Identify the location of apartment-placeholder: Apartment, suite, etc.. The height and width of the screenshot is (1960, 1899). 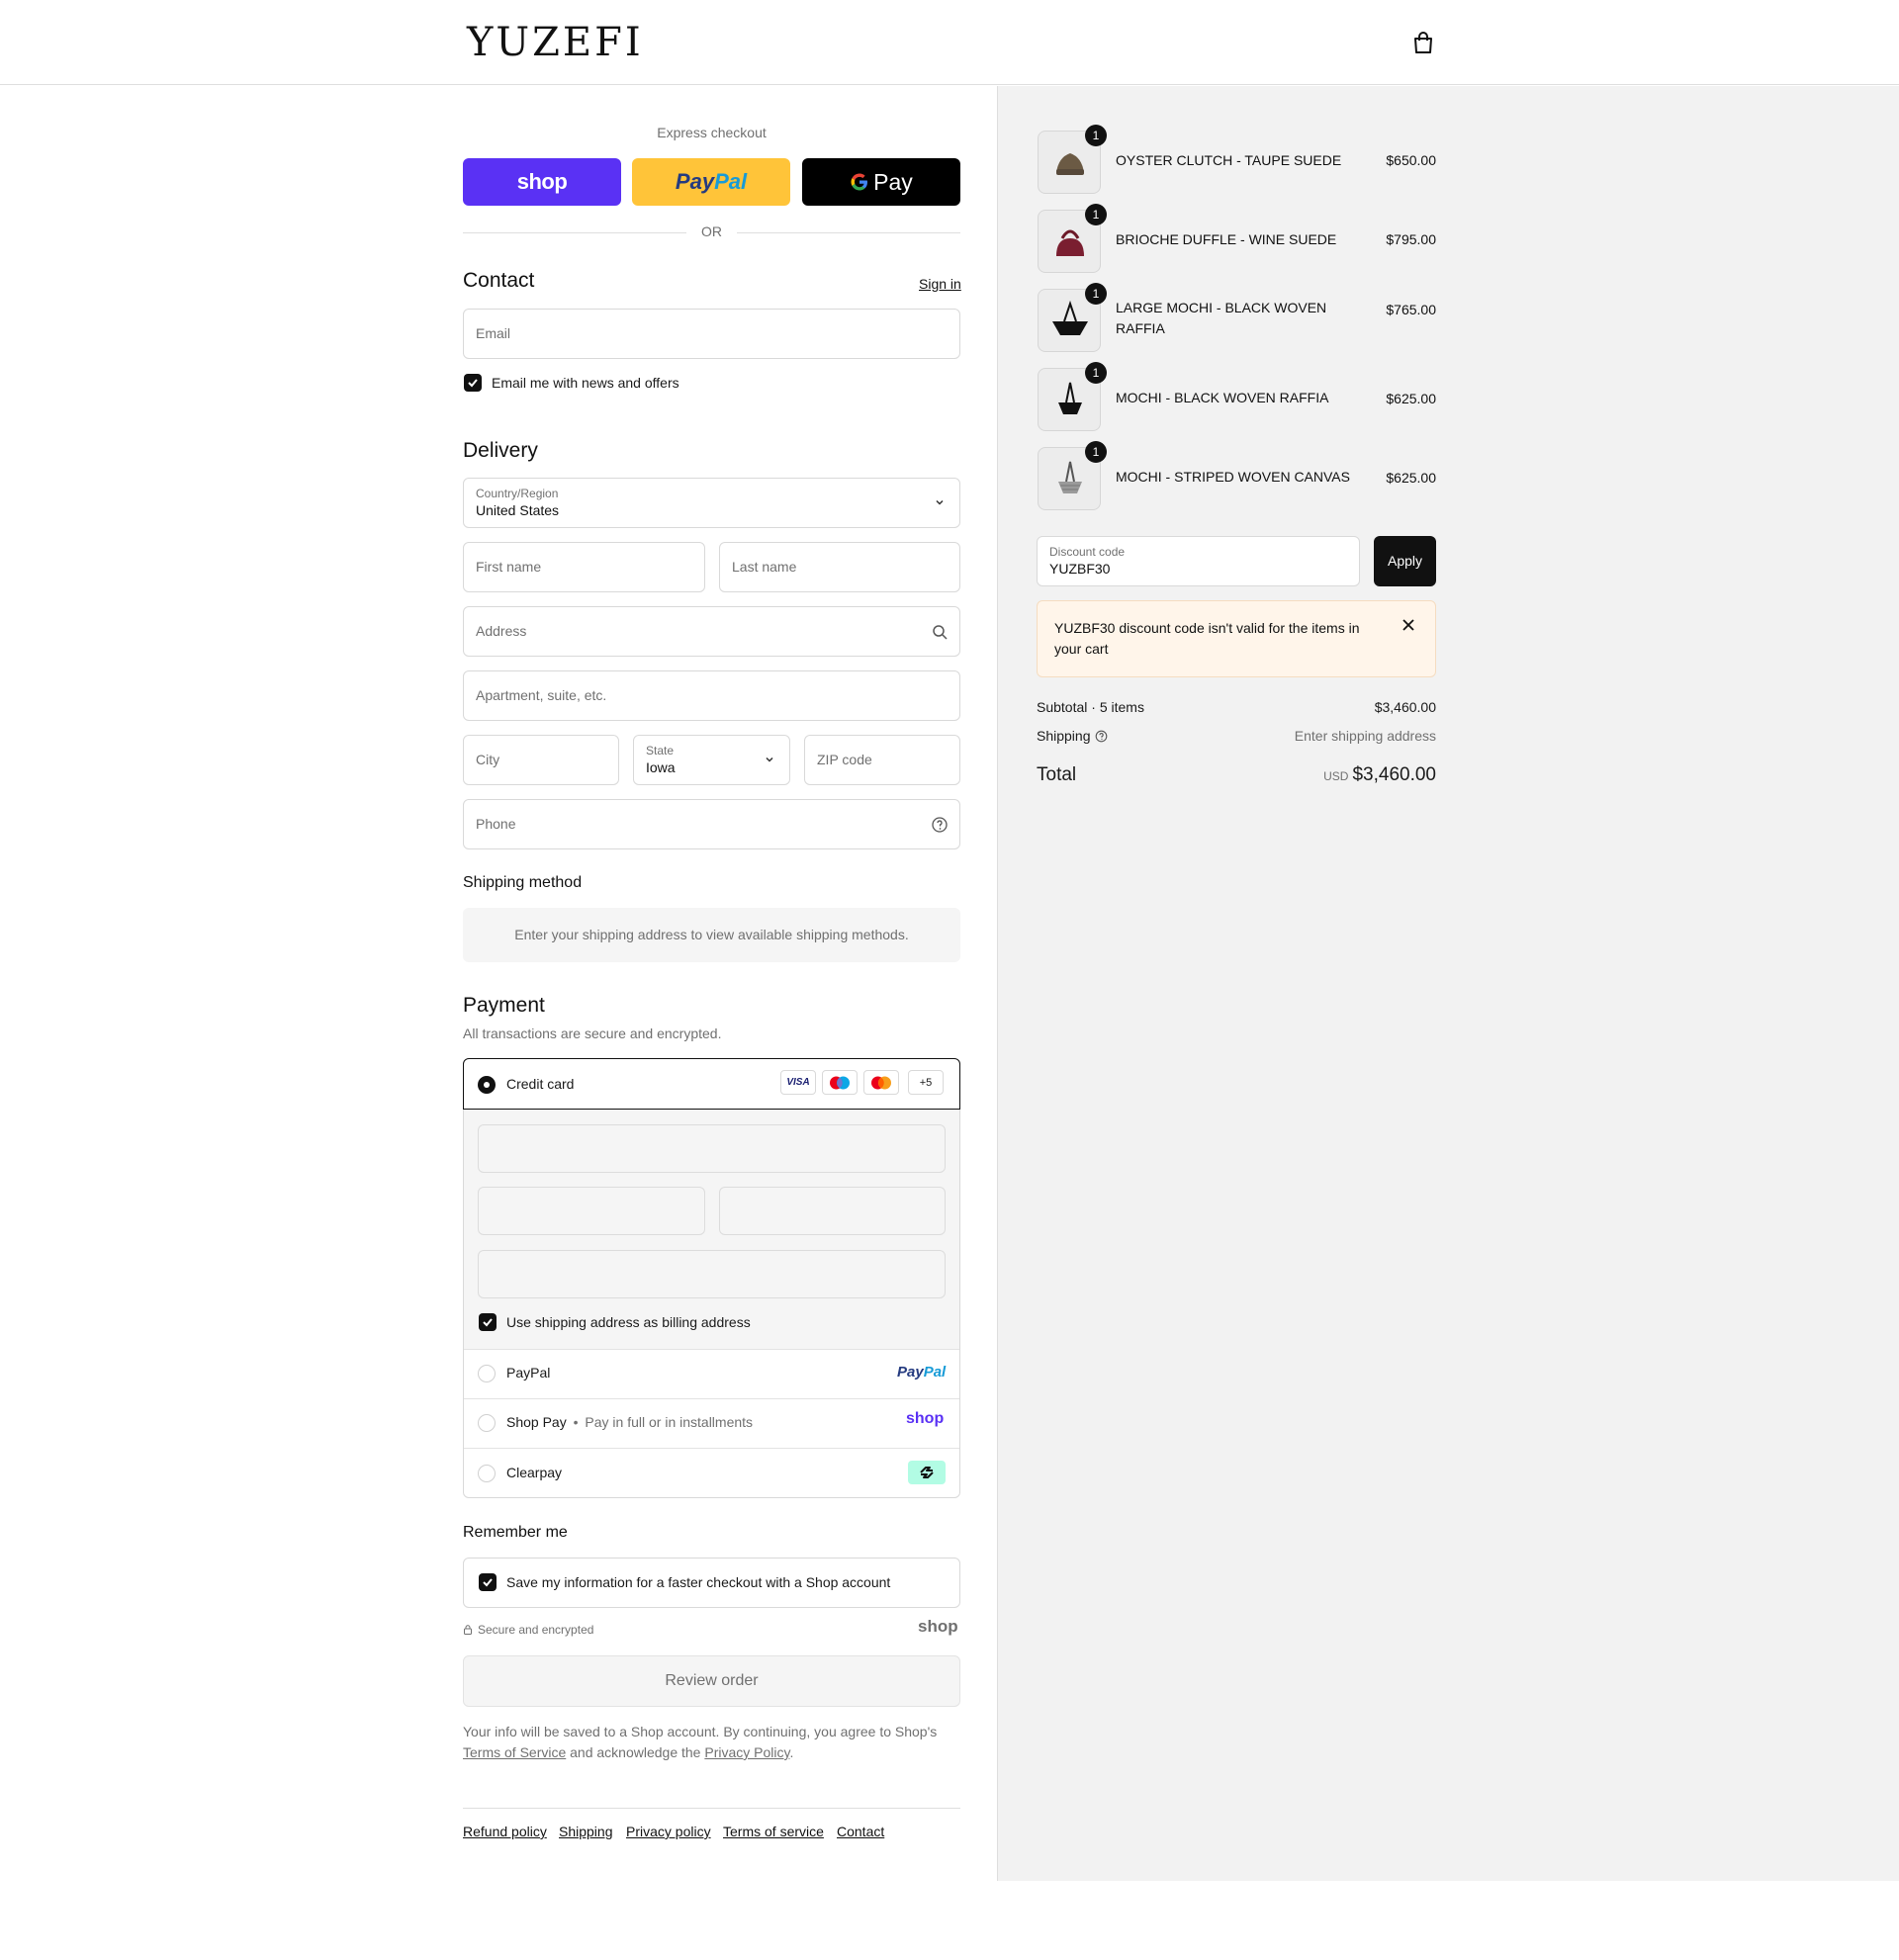
(541, 695).